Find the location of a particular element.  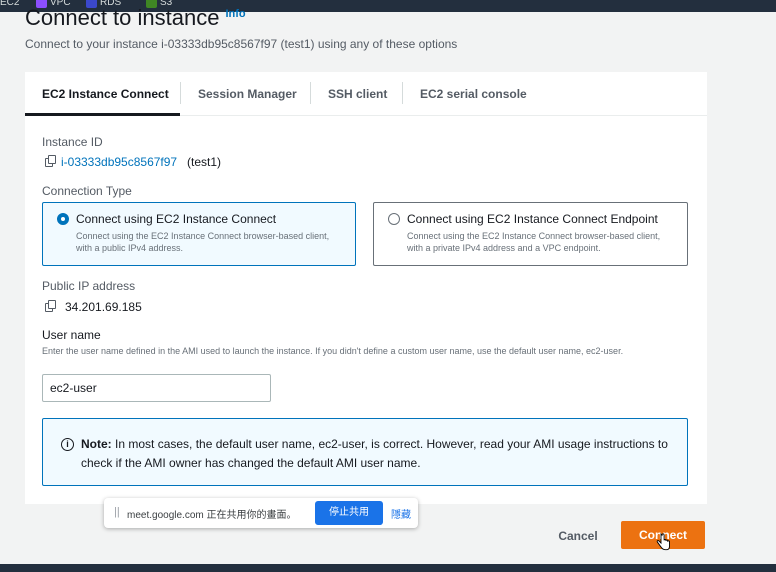

active-tab-indicator is located at coordinates (102, 114).